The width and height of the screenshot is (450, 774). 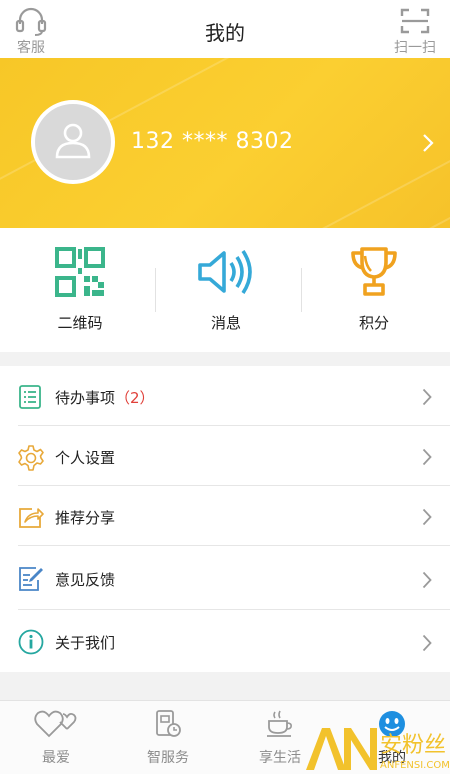 What do you see at coordinates (85, 518) in the screenshot?
I see `share-label: 推荐分享` at bounding box center [85, 518].